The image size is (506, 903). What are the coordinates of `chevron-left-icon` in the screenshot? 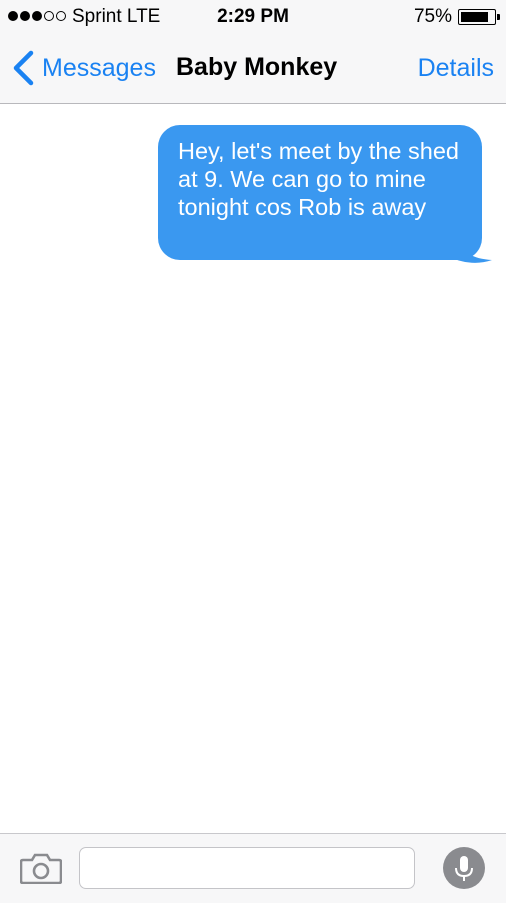 It's located at (23, 68).